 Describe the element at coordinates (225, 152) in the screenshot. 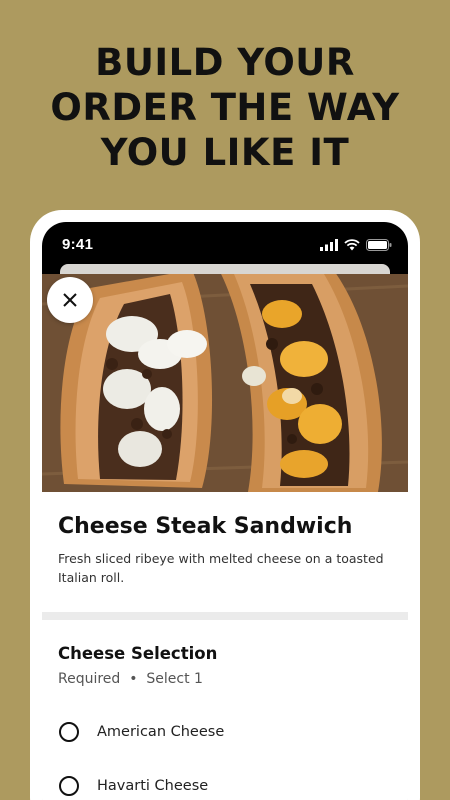

I see `headline-line-3: YOU LIKE IT` at that location.